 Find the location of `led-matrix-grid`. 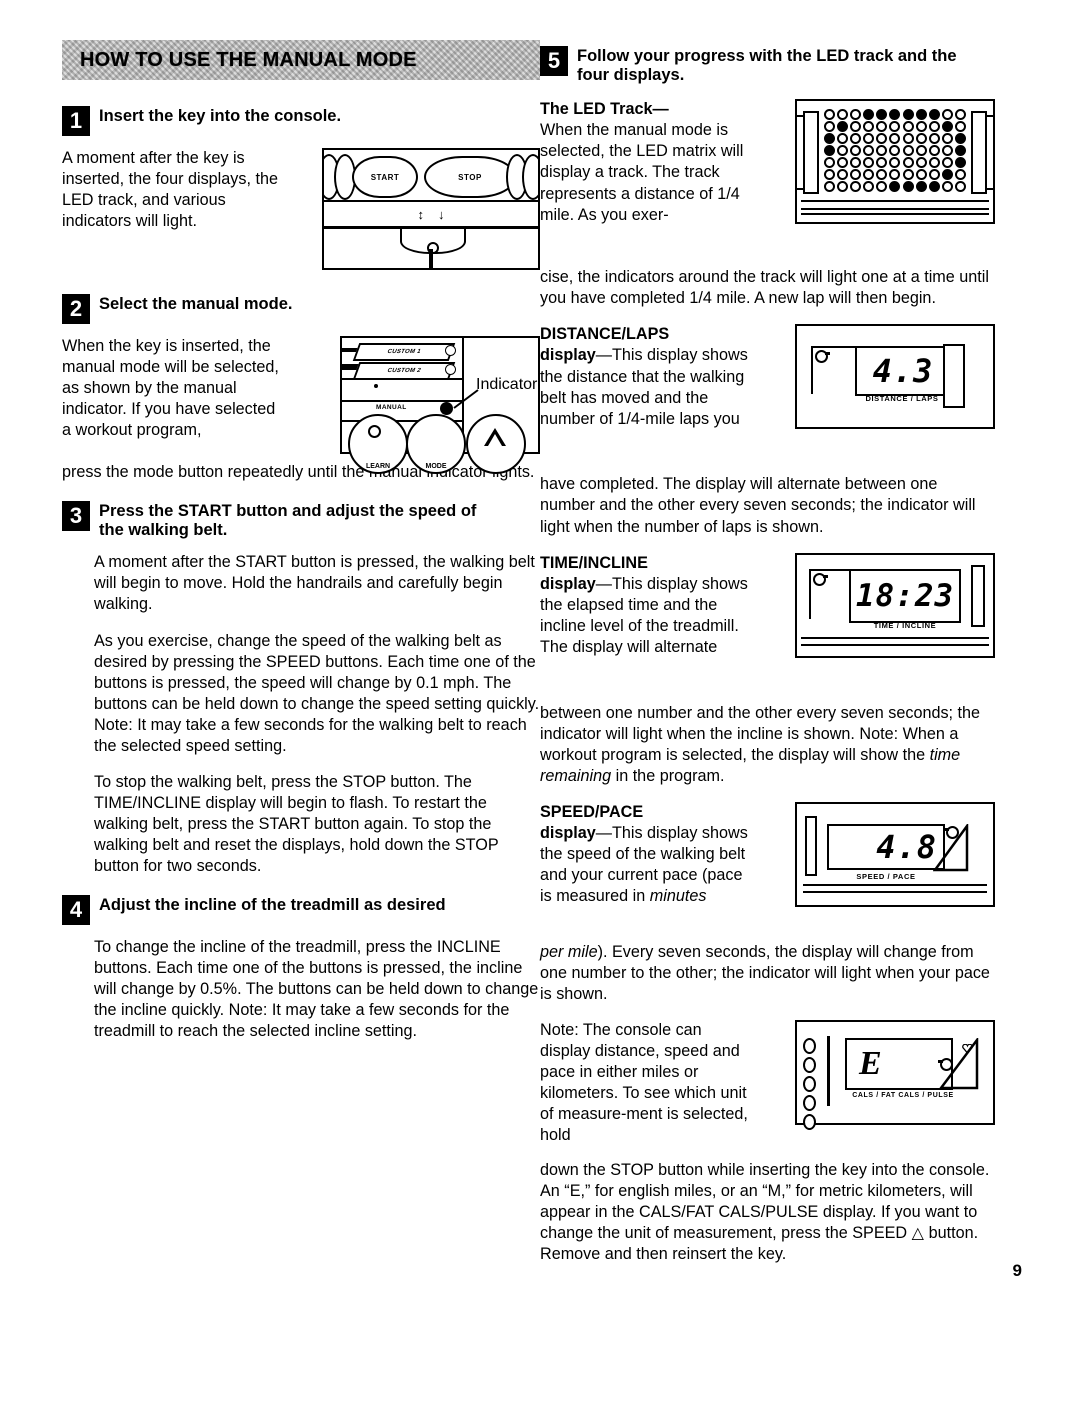

led-matrix-grid is located at coordinates (895, 151).